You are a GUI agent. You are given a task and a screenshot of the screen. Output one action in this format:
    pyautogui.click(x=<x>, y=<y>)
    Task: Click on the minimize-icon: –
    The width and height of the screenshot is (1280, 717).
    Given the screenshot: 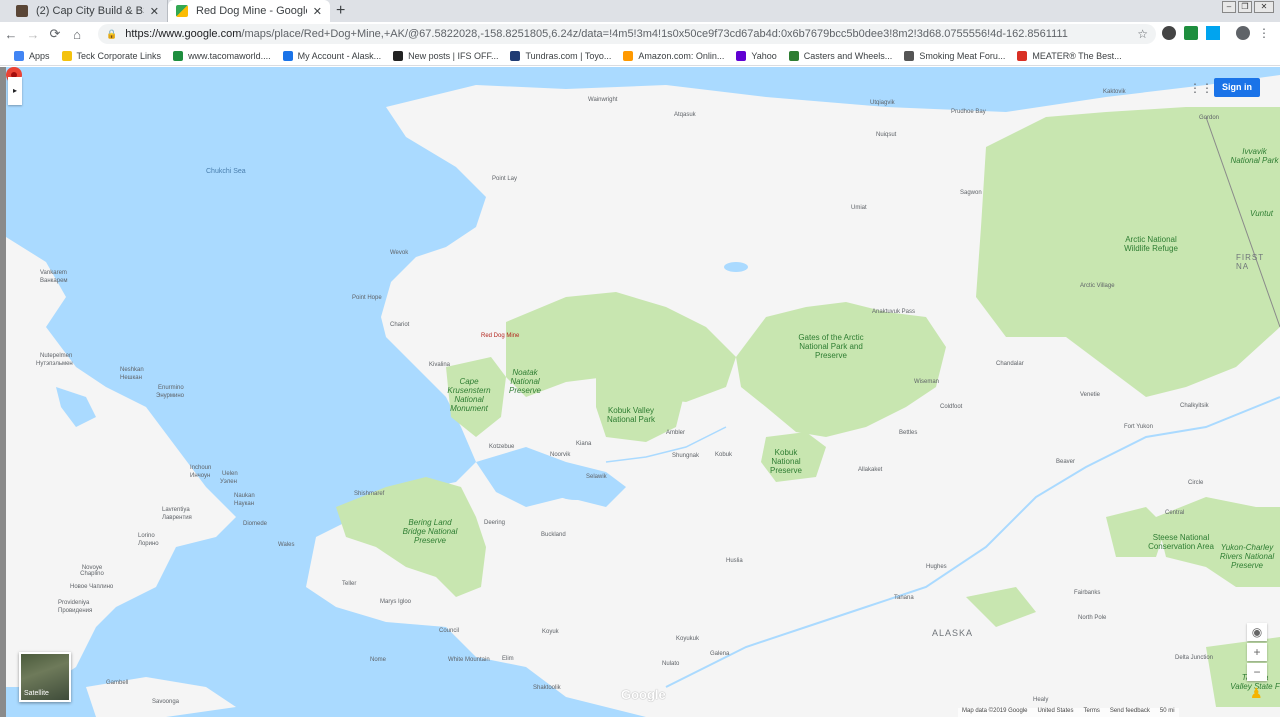 What is the action you would take?
    pyautogui.click(x=1229, y=7)
    